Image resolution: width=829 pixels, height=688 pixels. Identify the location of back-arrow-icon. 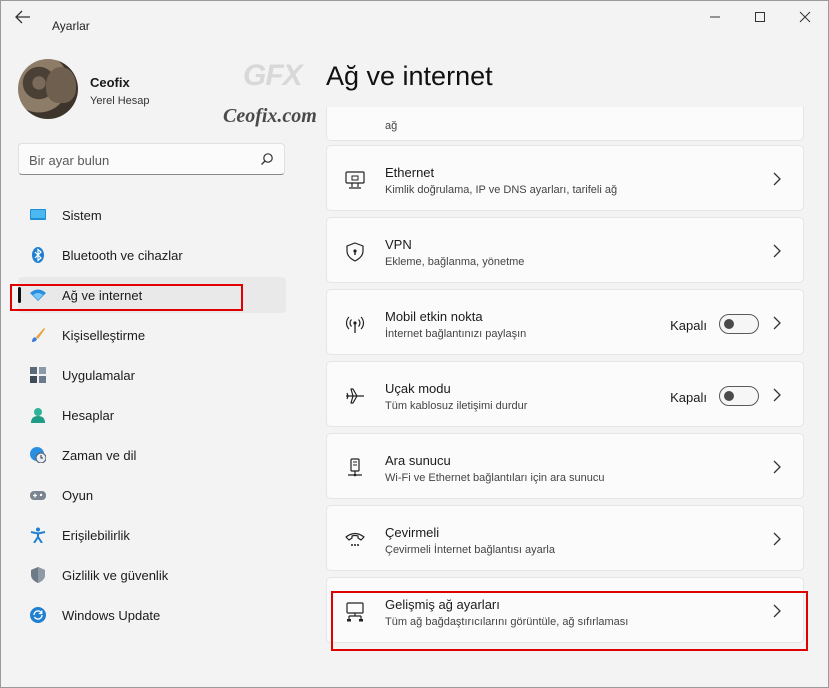
(25, 18).